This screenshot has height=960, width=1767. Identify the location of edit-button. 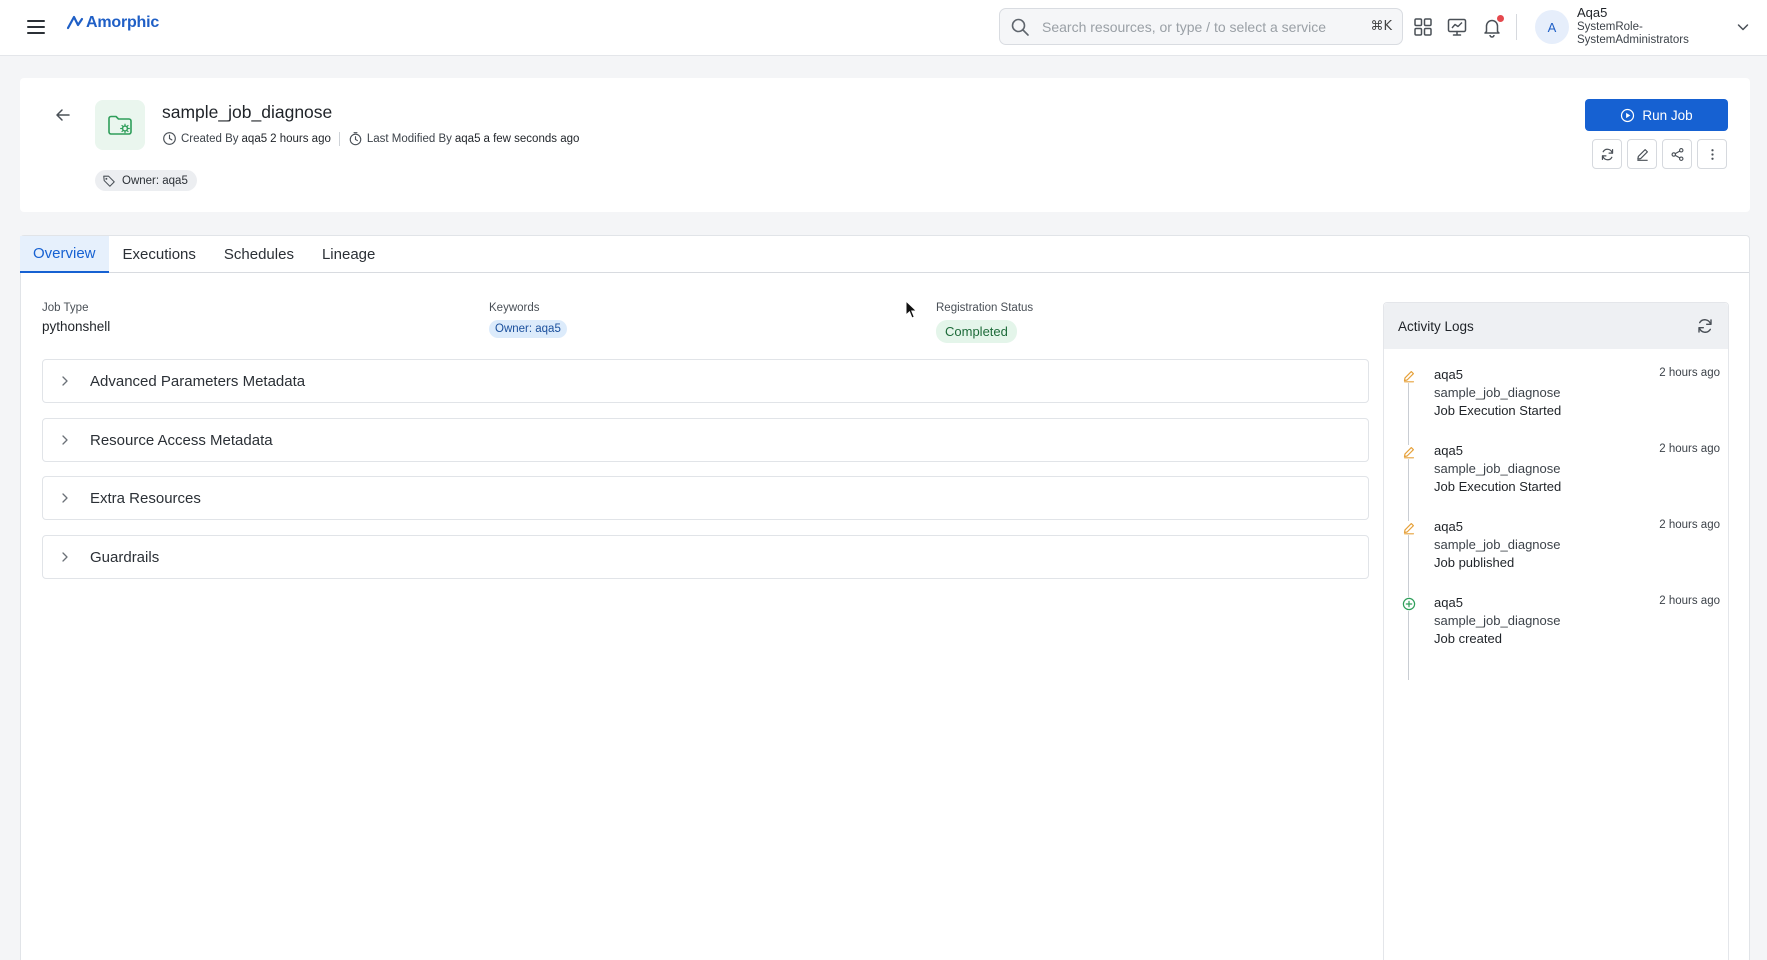
(1642, 154).